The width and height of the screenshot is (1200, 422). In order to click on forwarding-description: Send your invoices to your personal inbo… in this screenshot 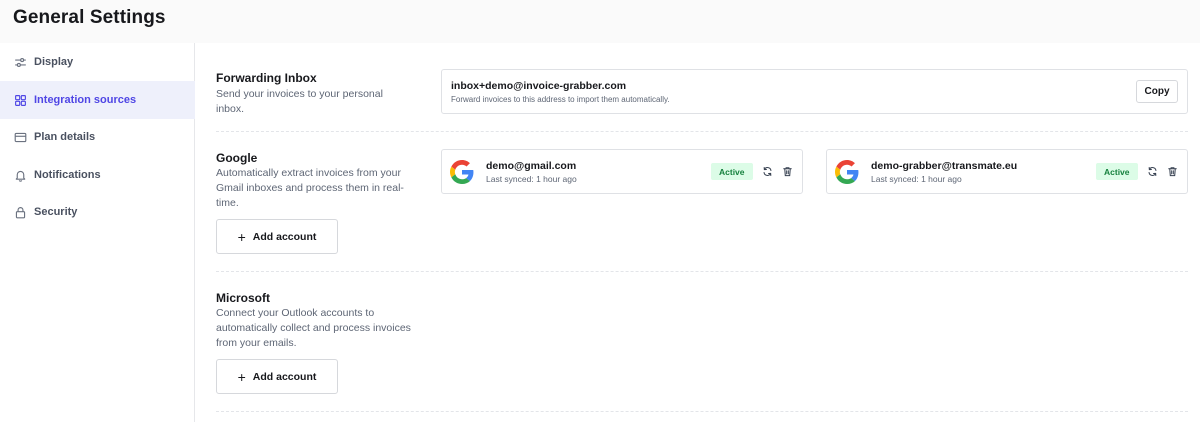, I will do `click(299, 101)`.